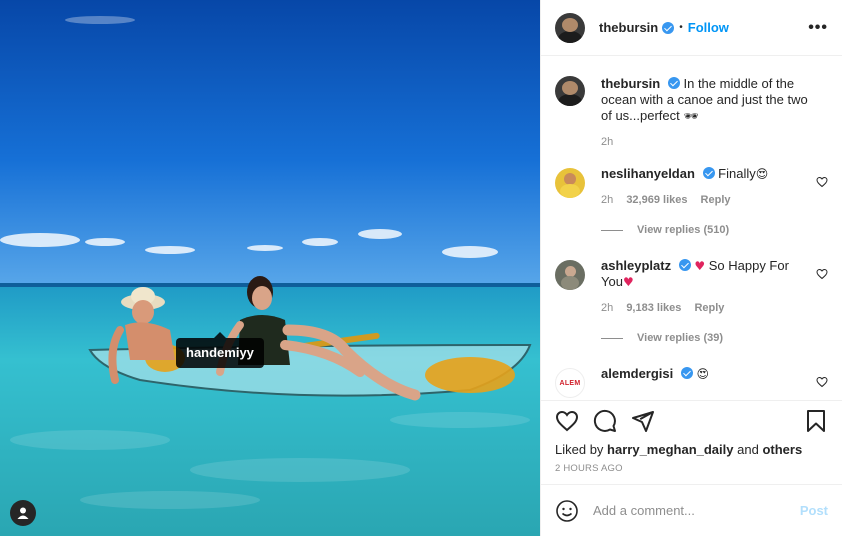 The width and height of the screenshot is (842, 536). Describe the element at coordinates (656, 200) in the screenshot. I see `comment-likes: 32,969 likes` at that location.